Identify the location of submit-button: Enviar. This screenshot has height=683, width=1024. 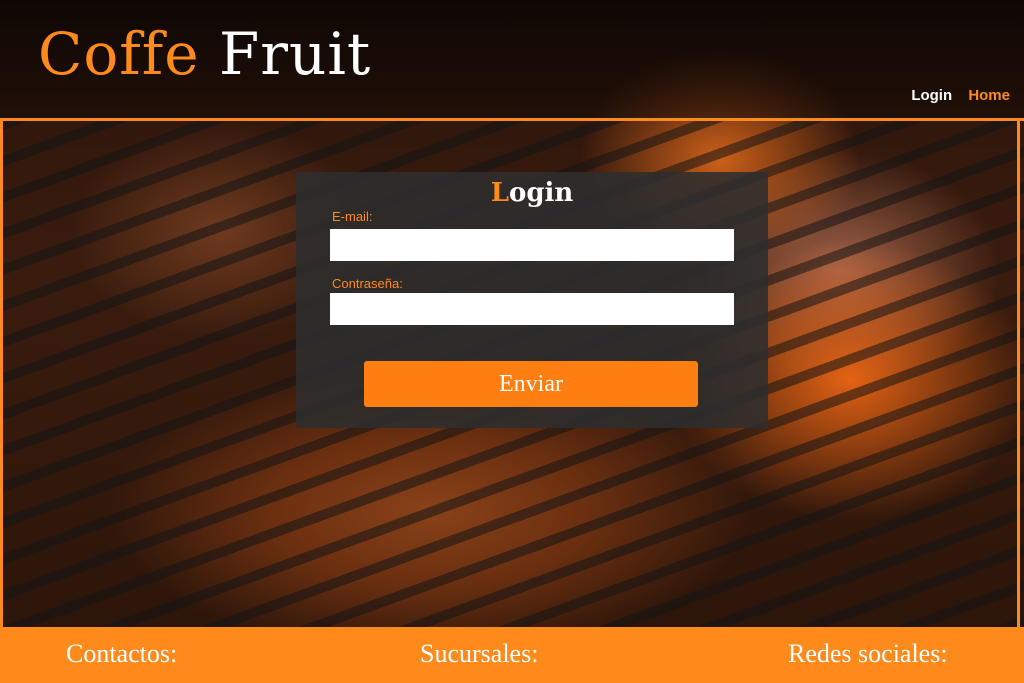
(531, 384).